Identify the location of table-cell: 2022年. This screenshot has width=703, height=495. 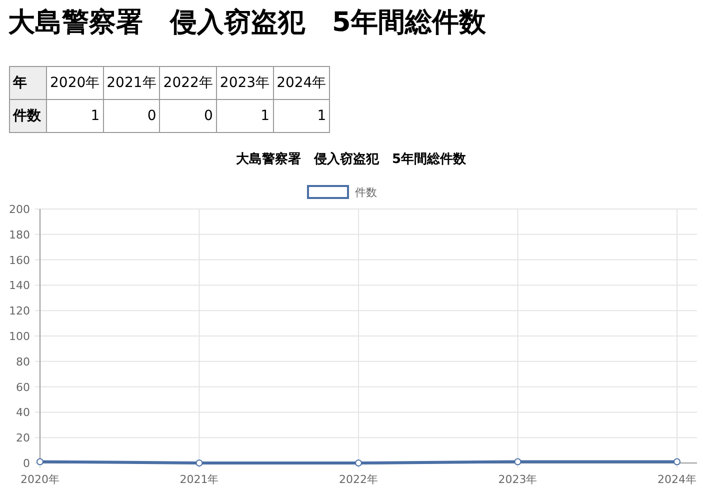
(188, 83).